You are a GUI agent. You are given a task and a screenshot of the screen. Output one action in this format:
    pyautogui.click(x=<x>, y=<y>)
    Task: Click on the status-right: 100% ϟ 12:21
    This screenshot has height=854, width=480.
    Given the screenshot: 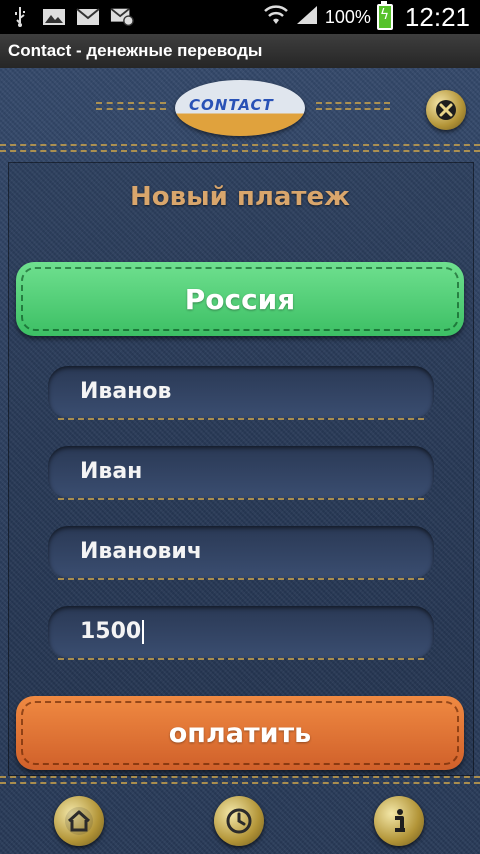 What is the action you would take?
    pyautogui.click(x=366, y=16)
    